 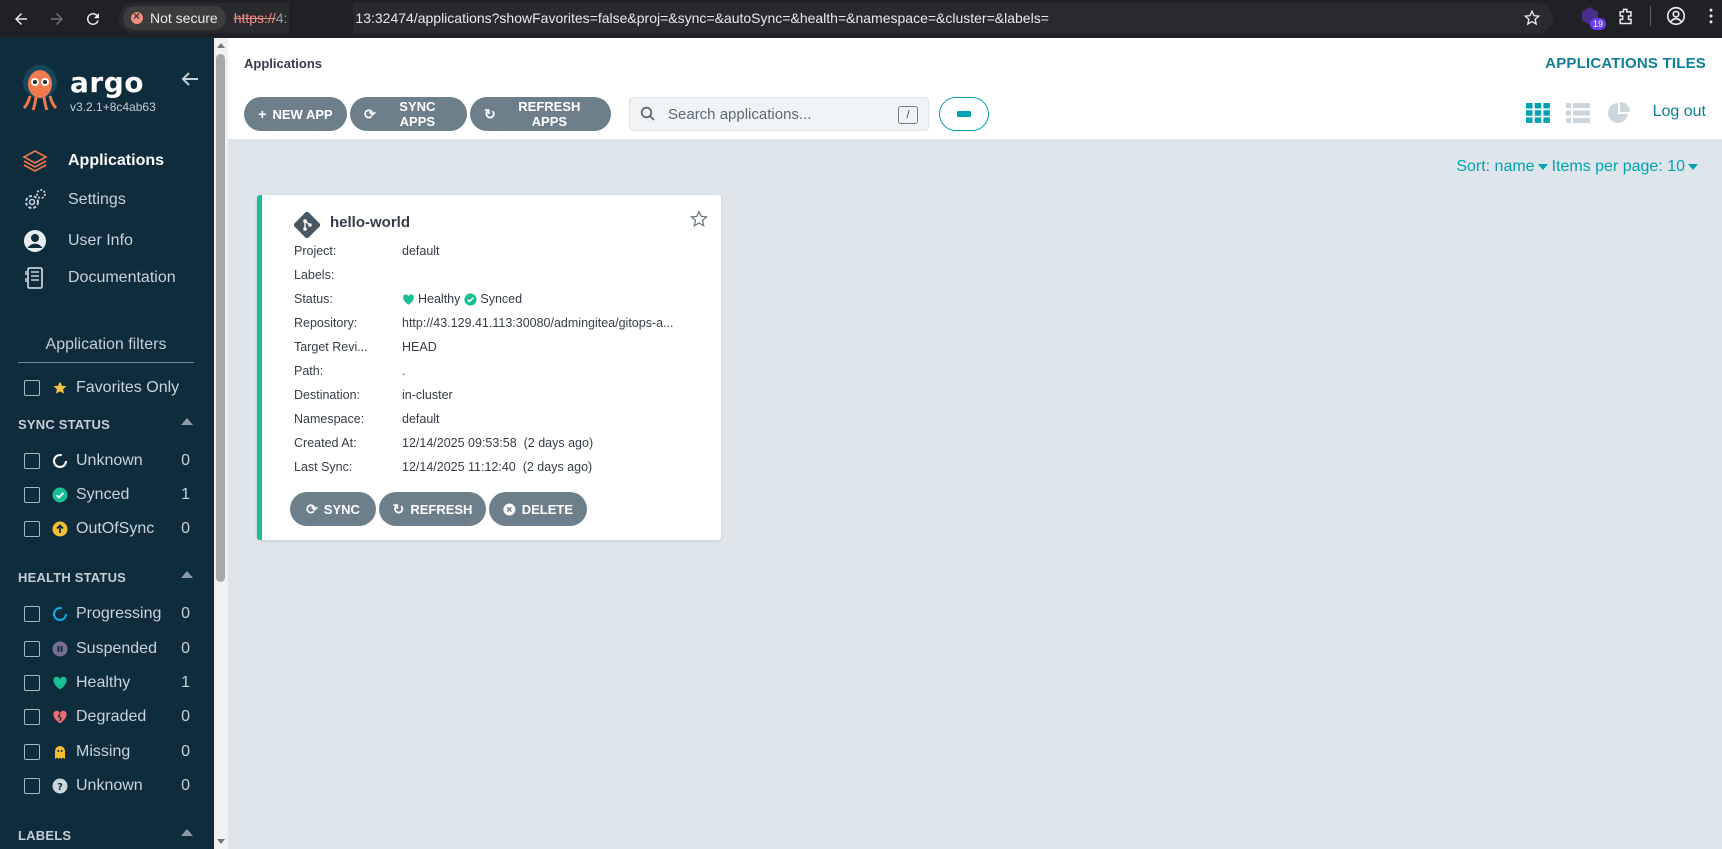 What do you see at coordinates (427, 395) in the screenshot?
I see `field-value: in-cluster` at bounding box center [427, 395].